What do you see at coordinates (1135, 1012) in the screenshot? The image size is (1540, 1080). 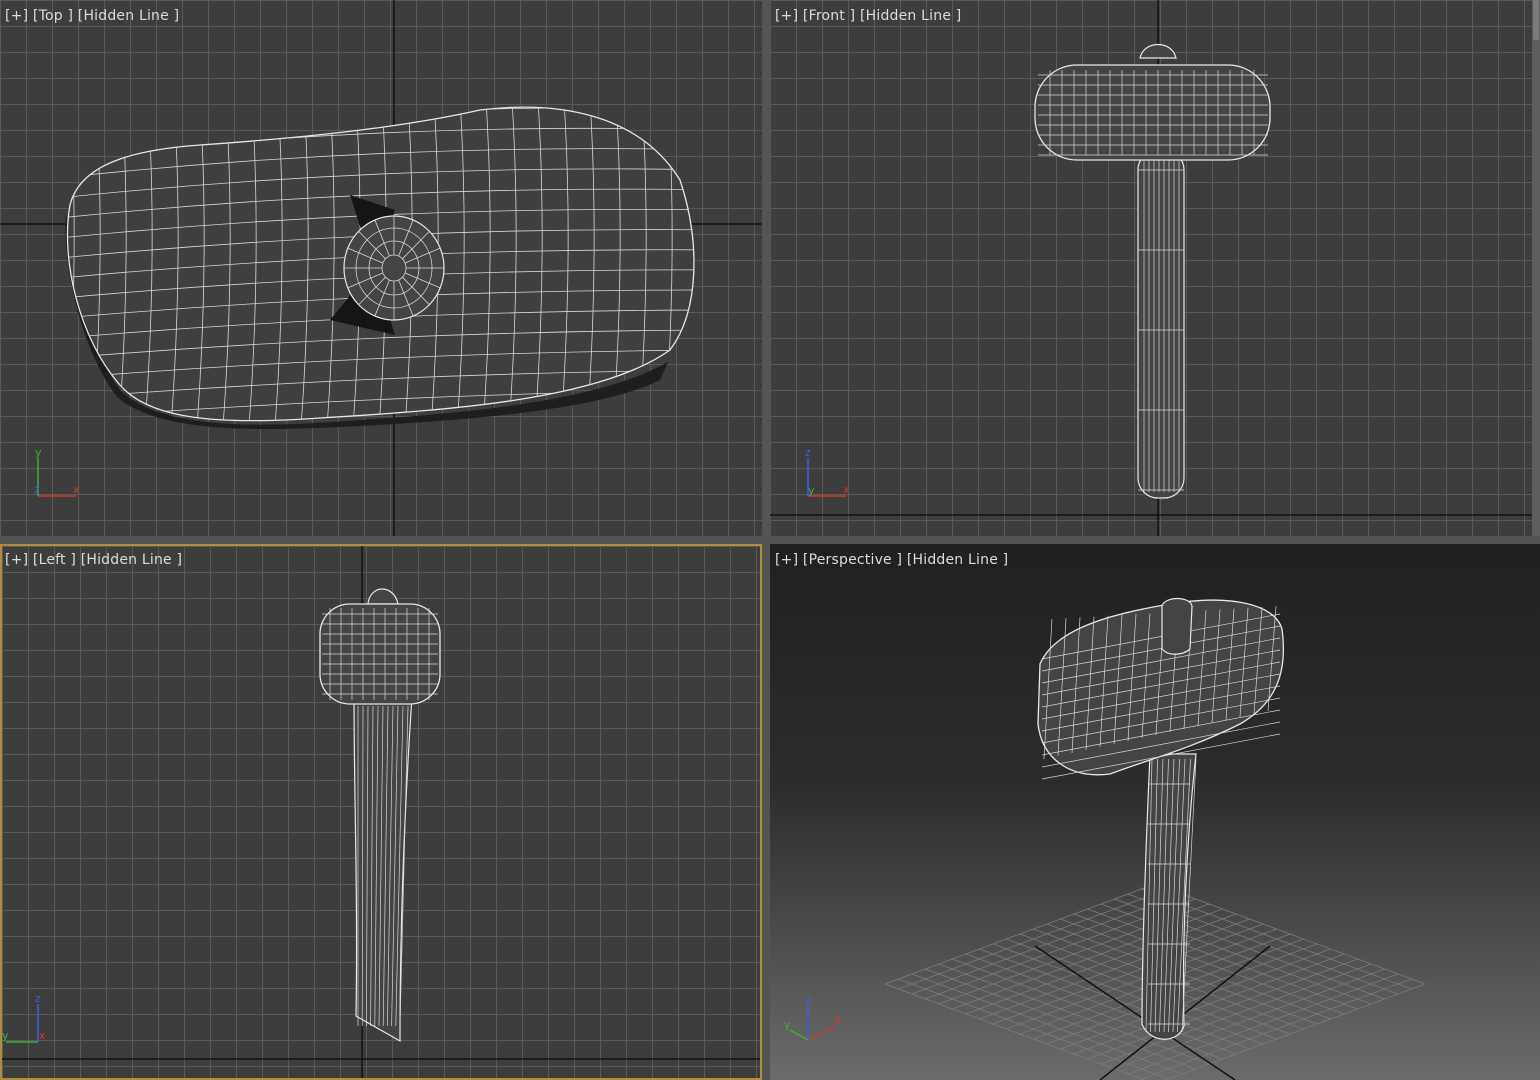 I see `world-axis-line` at bounding box center [1135, 1012].